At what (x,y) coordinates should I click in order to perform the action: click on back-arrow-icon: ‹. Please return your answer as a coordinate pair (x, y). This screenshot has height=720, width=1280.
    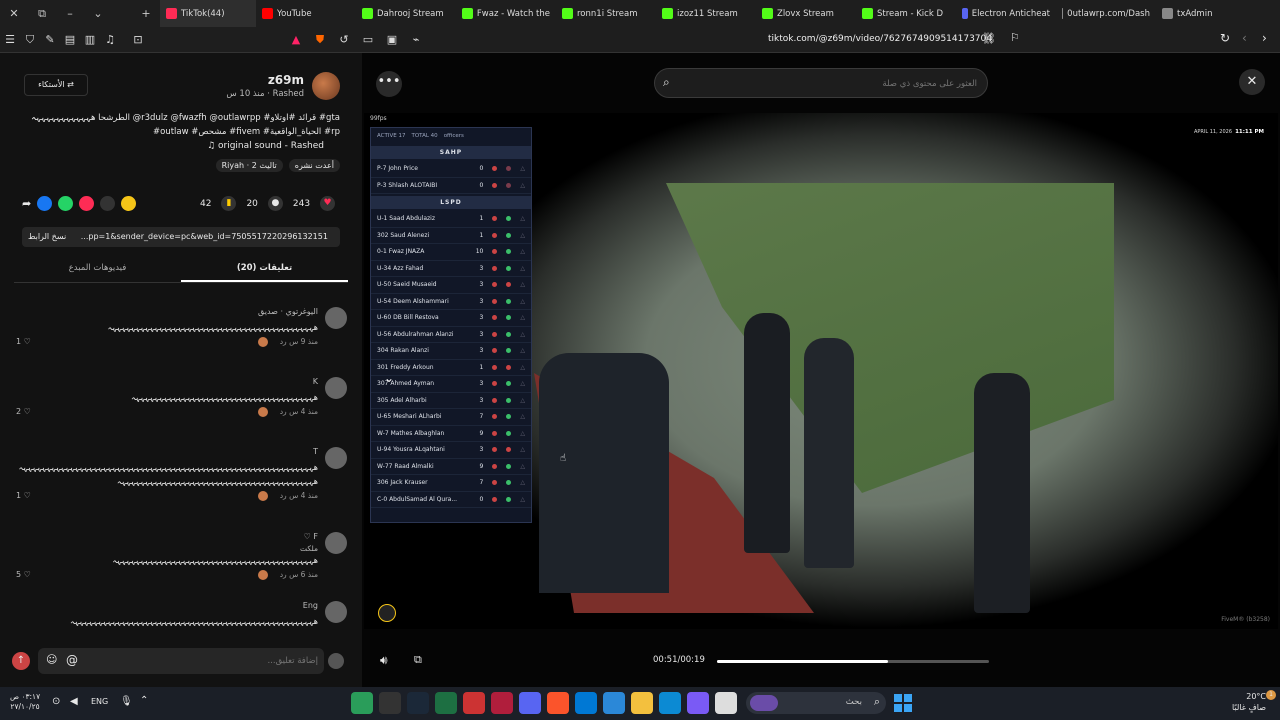
    Looking at the image, I should click on (1244, 38).